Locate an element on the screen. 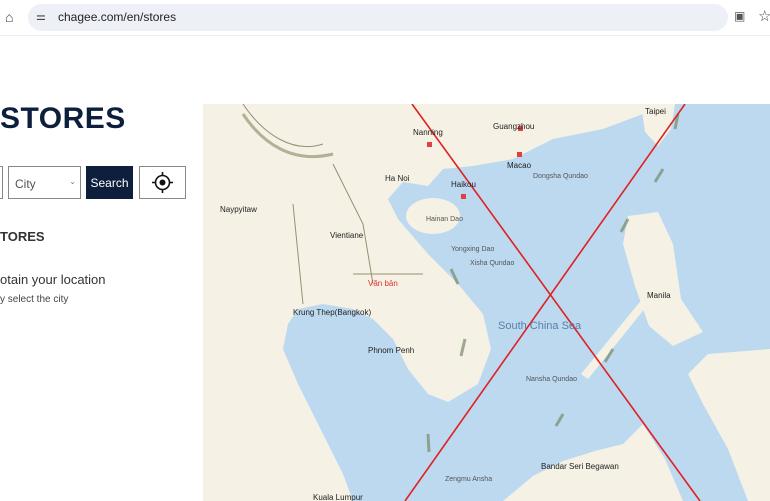 The height and width of the screenshot is (501, 770). map-label: Taipei is located at coordinates (655, 111).